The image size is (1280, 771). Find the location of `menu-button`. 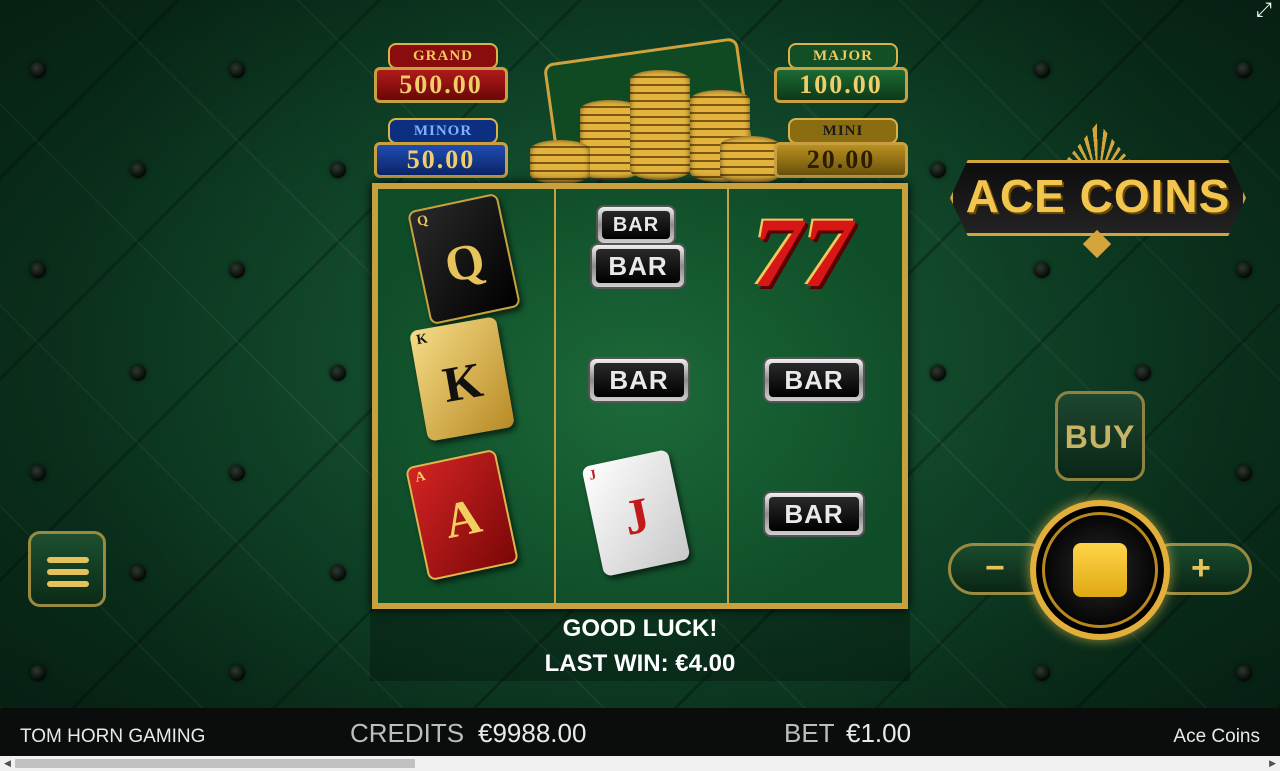

menu-button is located at coordinates (67, 569).